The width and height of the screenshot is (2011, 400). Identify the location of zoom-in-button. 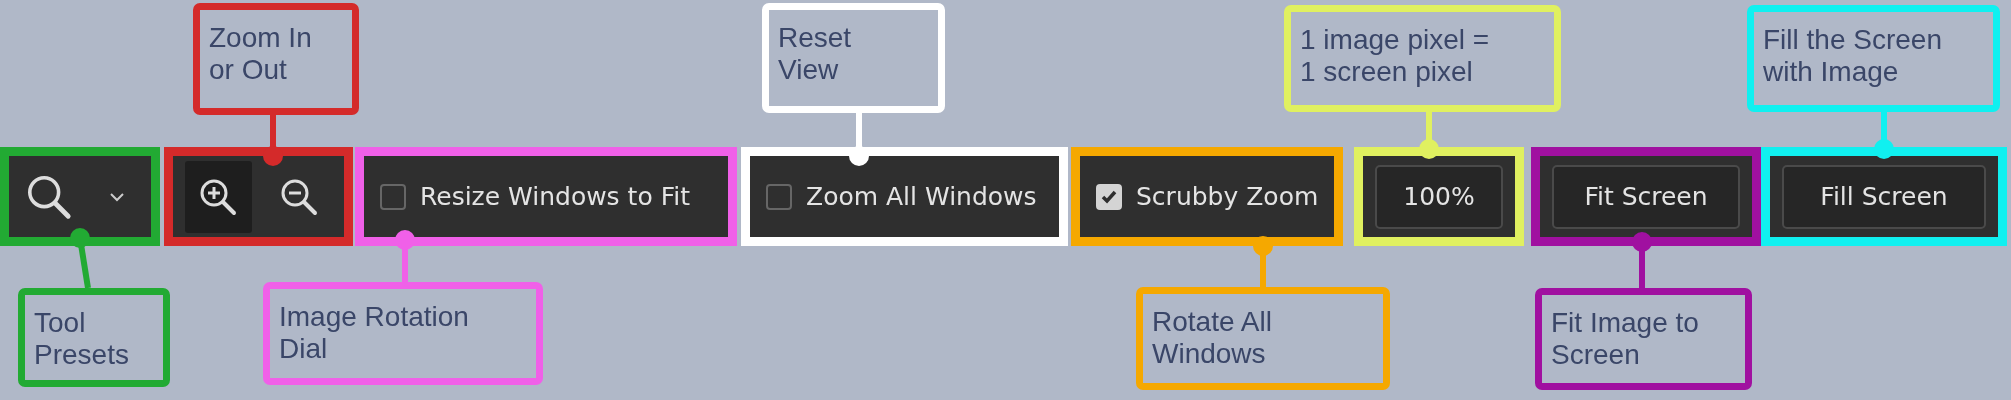
(218, 196).